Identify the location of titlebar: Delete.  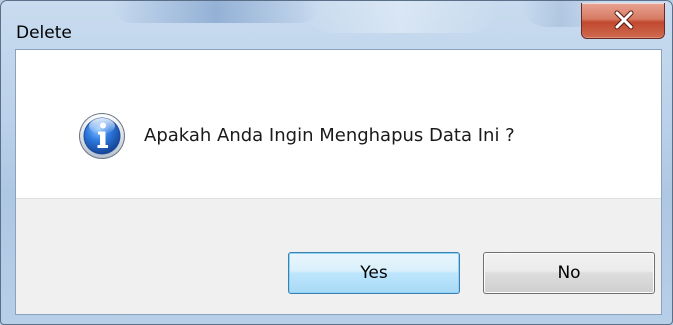
(336, 25).